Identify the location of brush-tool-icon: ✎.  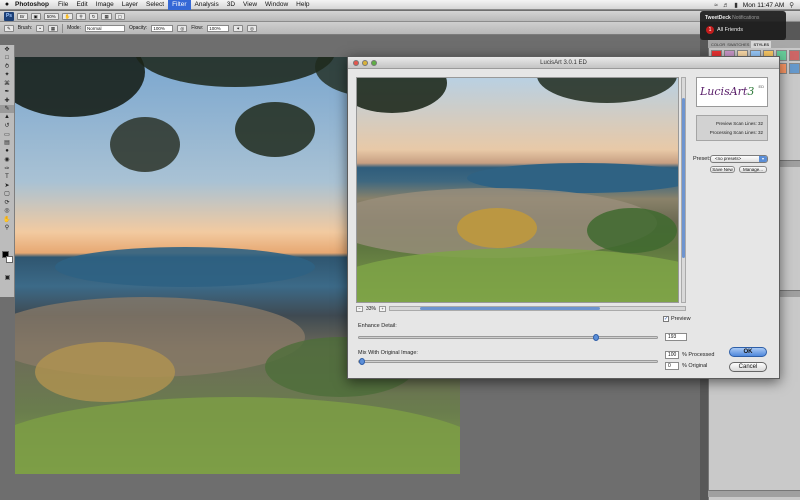
(7, 108).